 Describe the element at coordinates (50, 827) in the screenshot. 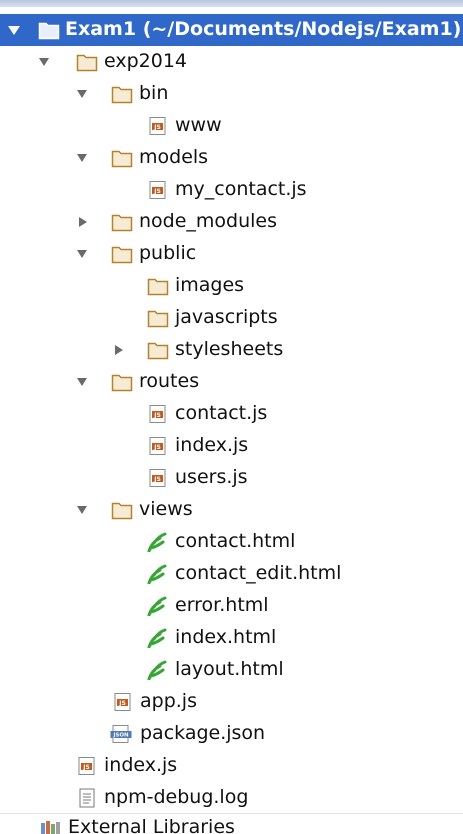

I see `library-books-icon` at that location.